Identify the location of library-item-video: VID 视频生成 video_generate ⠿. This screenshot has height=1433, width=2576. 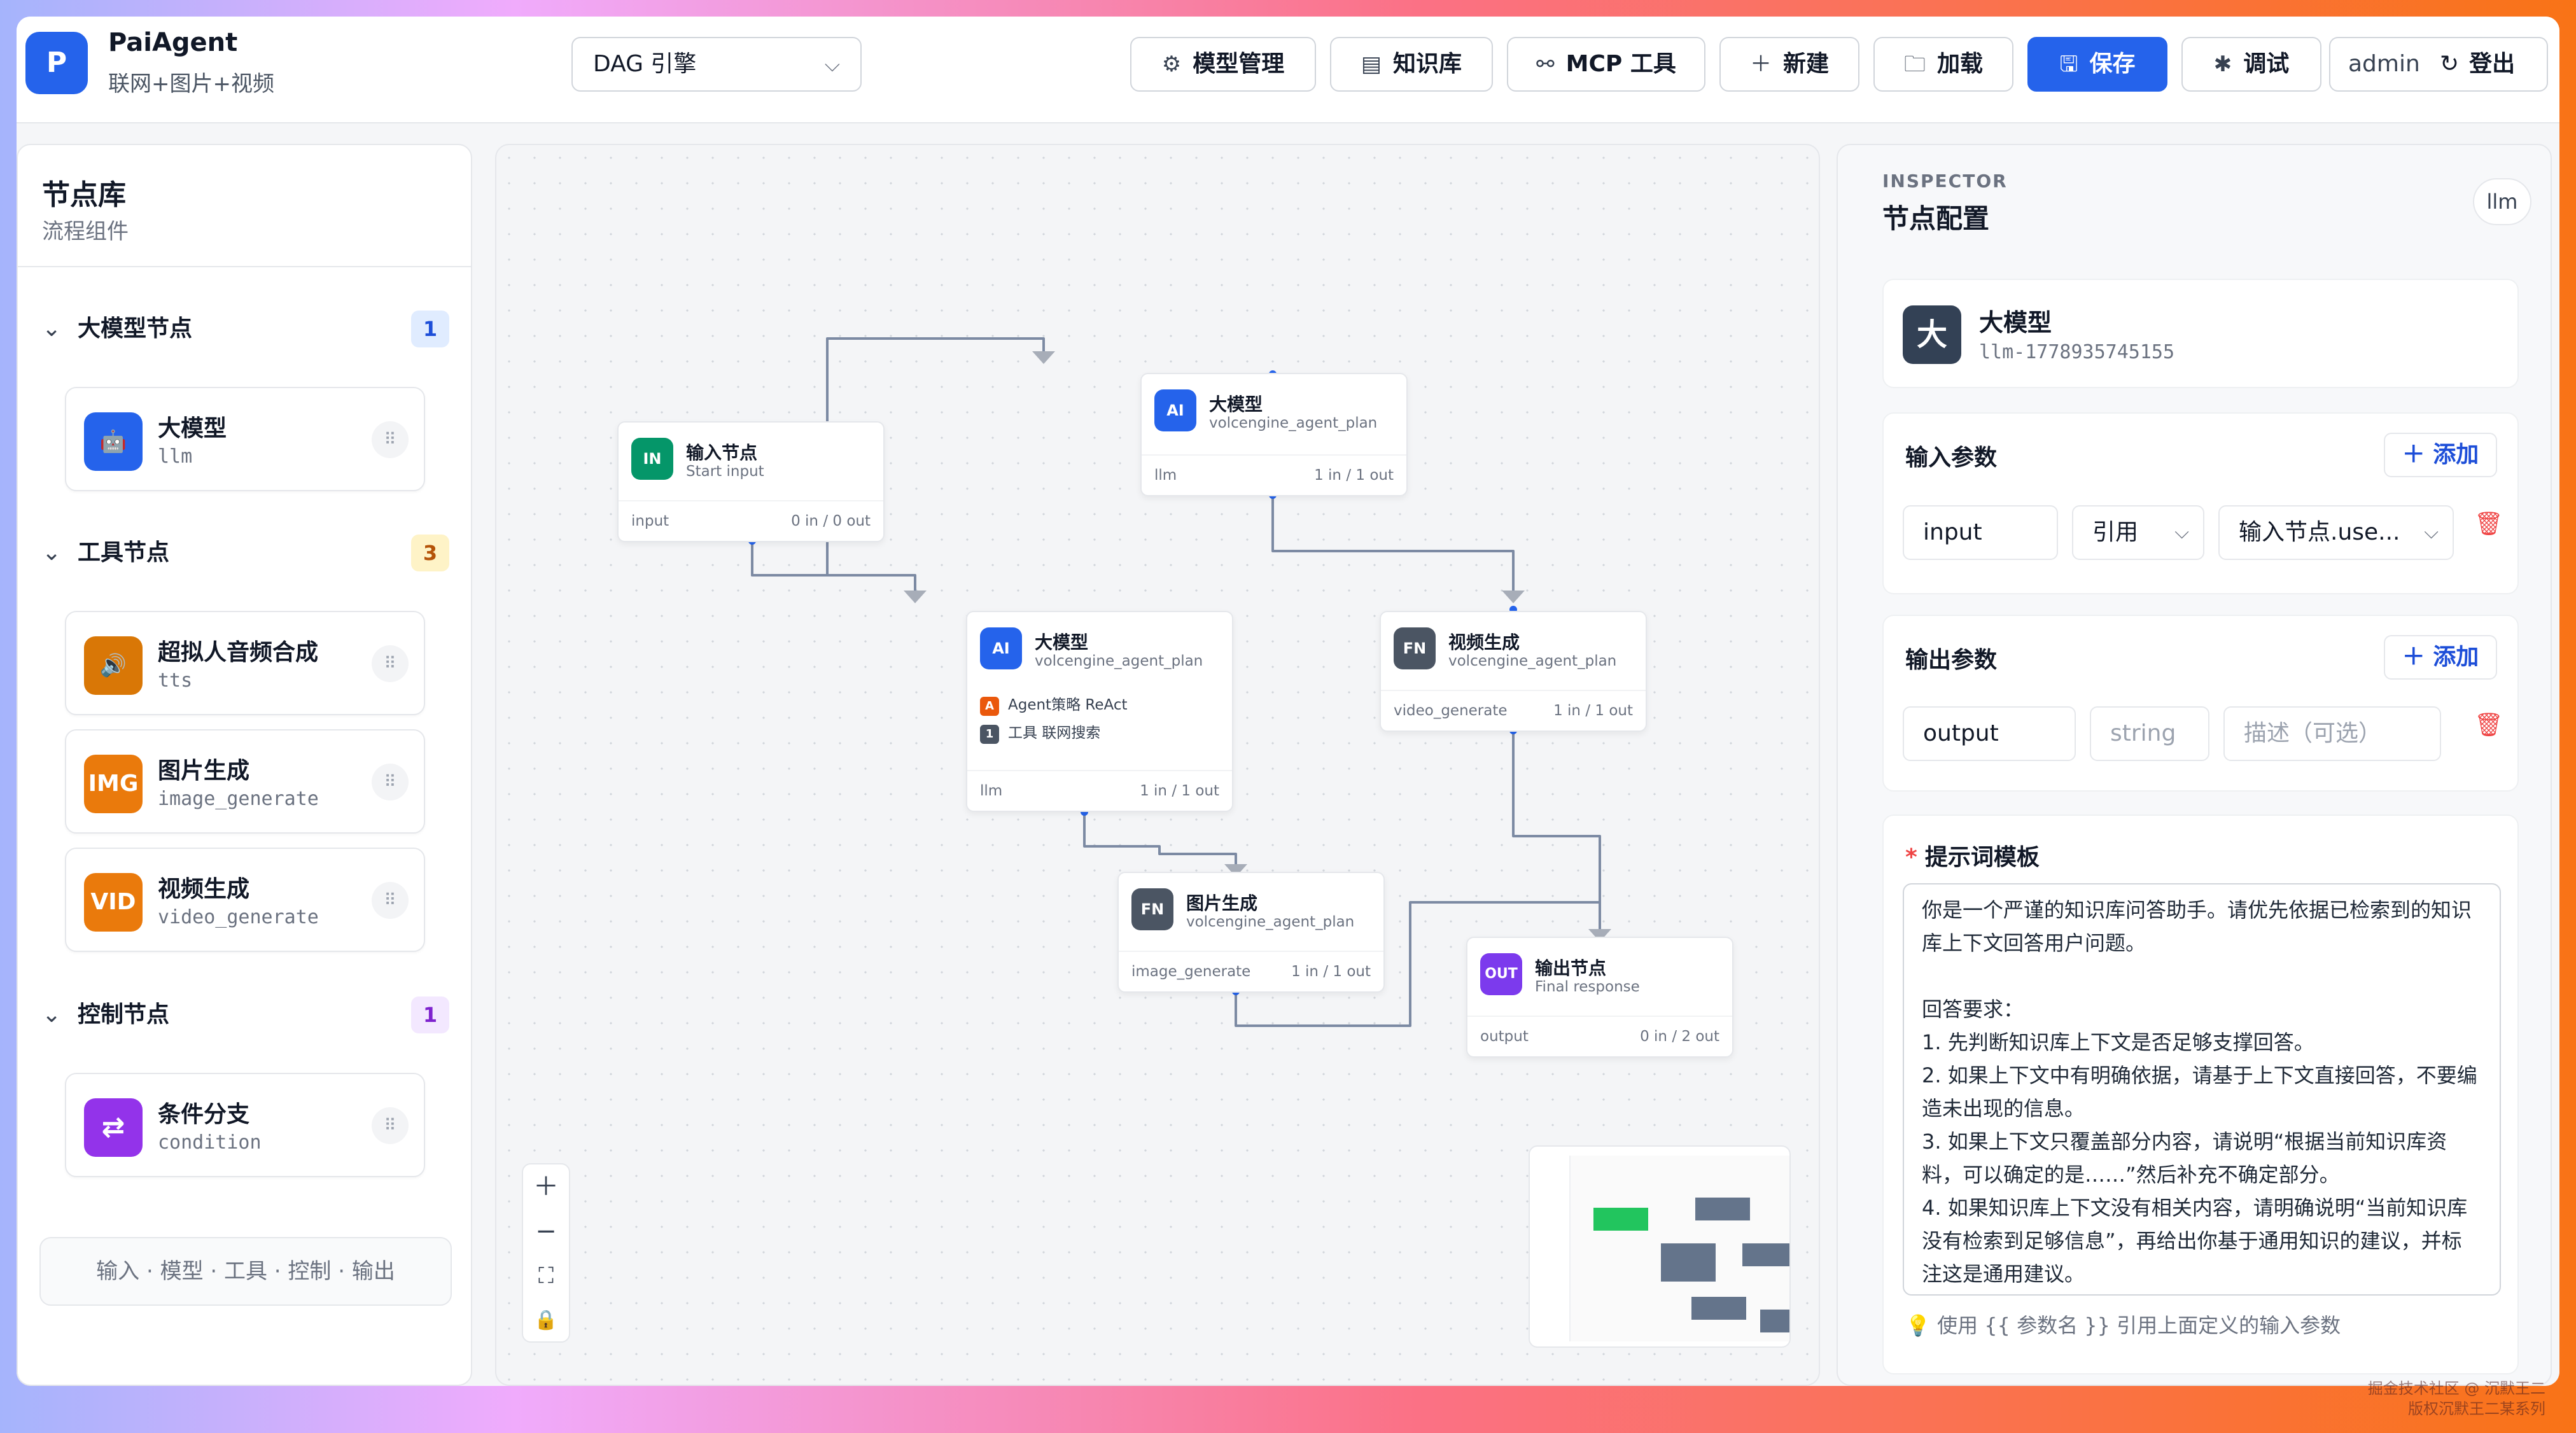
(245, 900).